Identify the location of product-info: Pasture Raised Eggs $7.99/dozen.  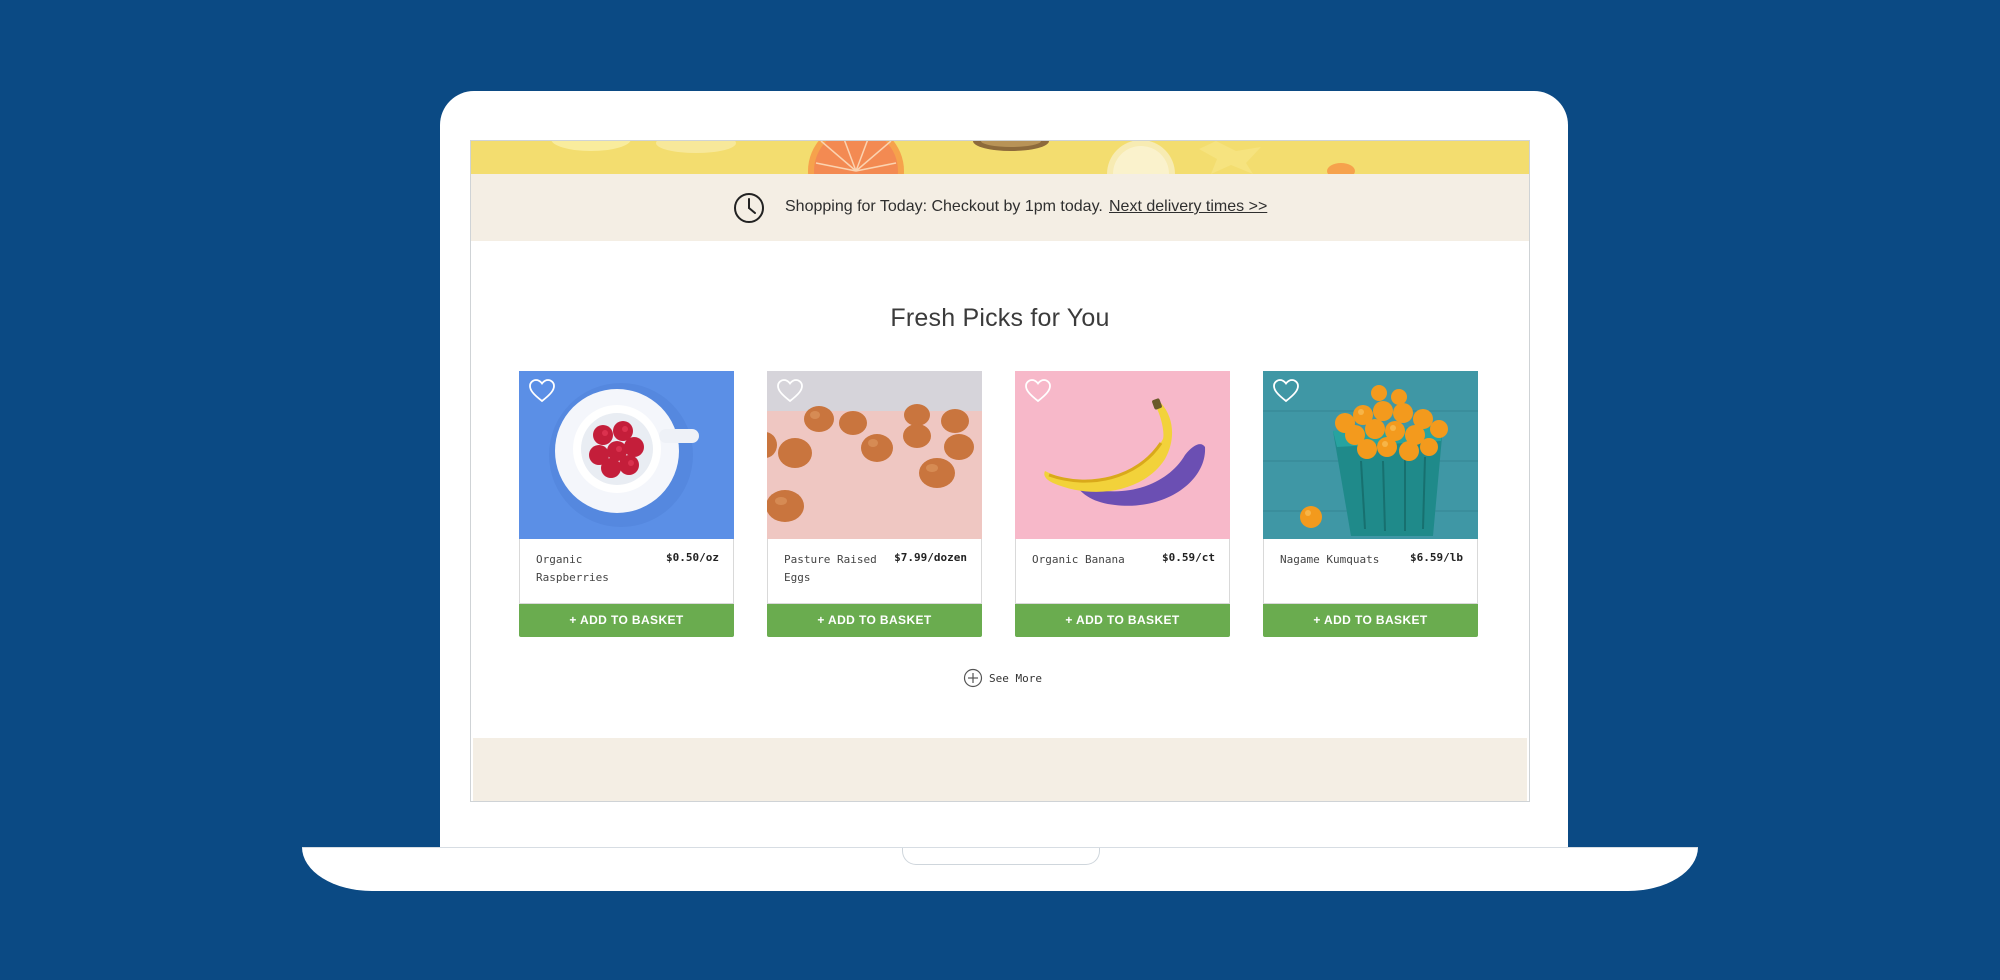
(874, 571).